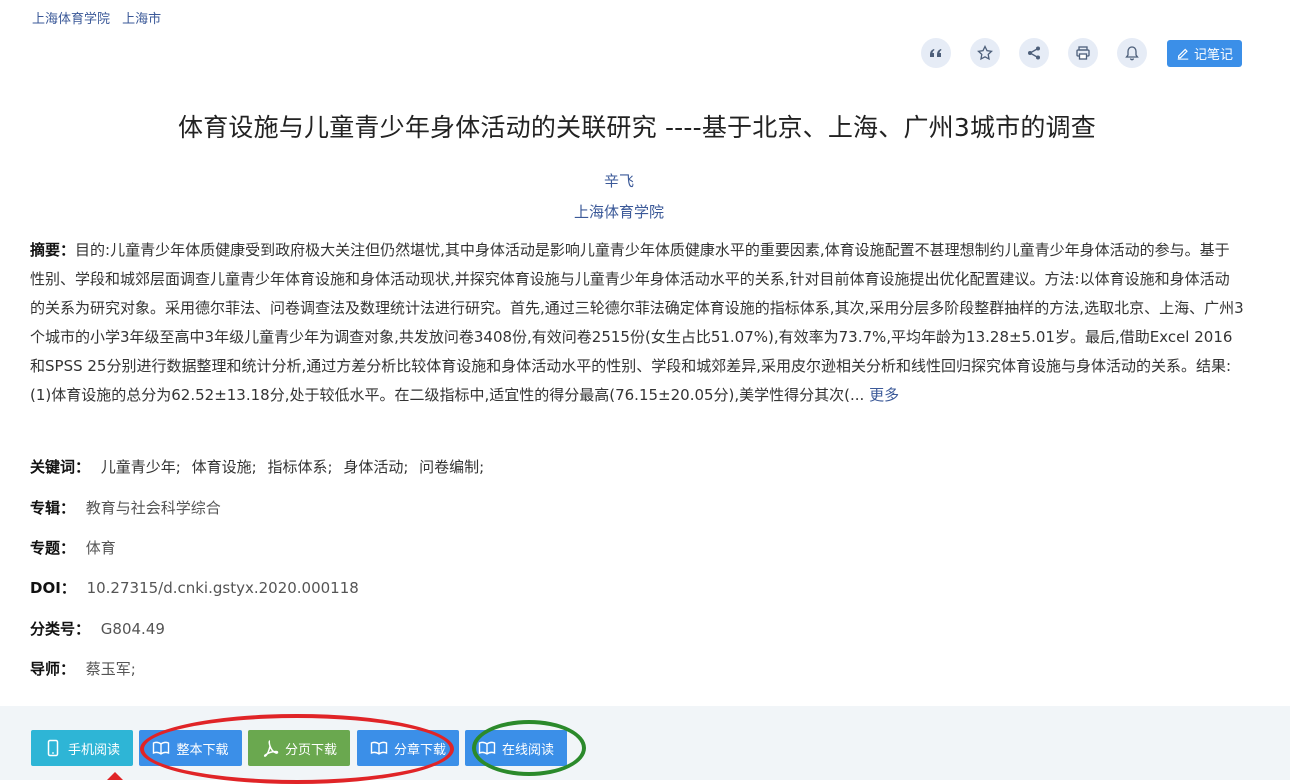  Describe the element at coordinates (310, 750) in the screenshot. I see `download-by-page-label: 分页下载` at that location.